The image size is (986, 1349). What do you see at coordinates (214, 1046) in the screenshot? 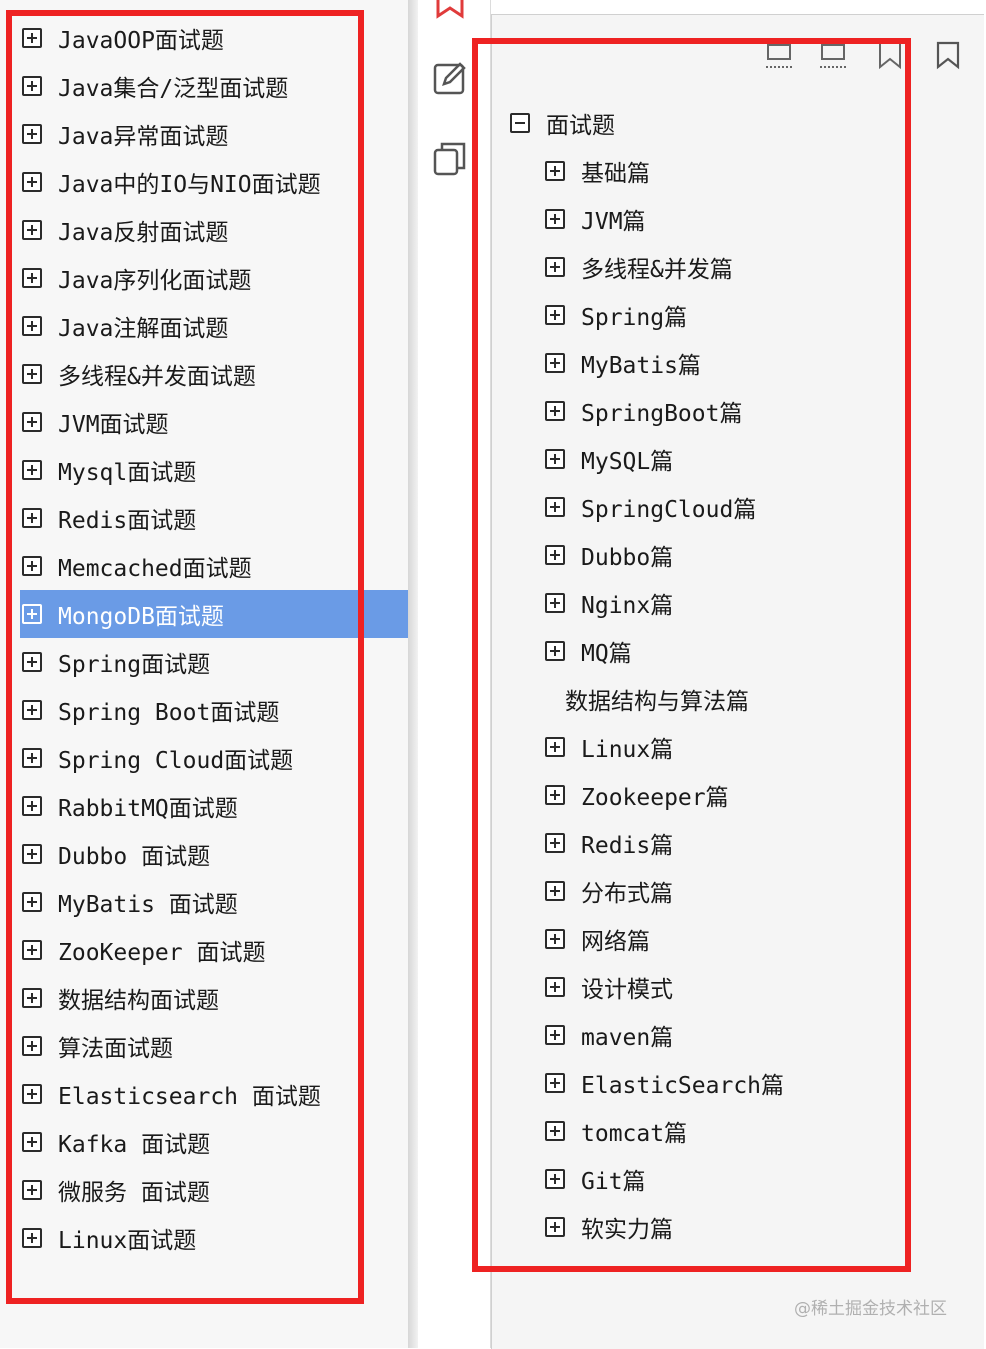
I see `tree-item: 算法面试题` at bounding box center [214, 1046].